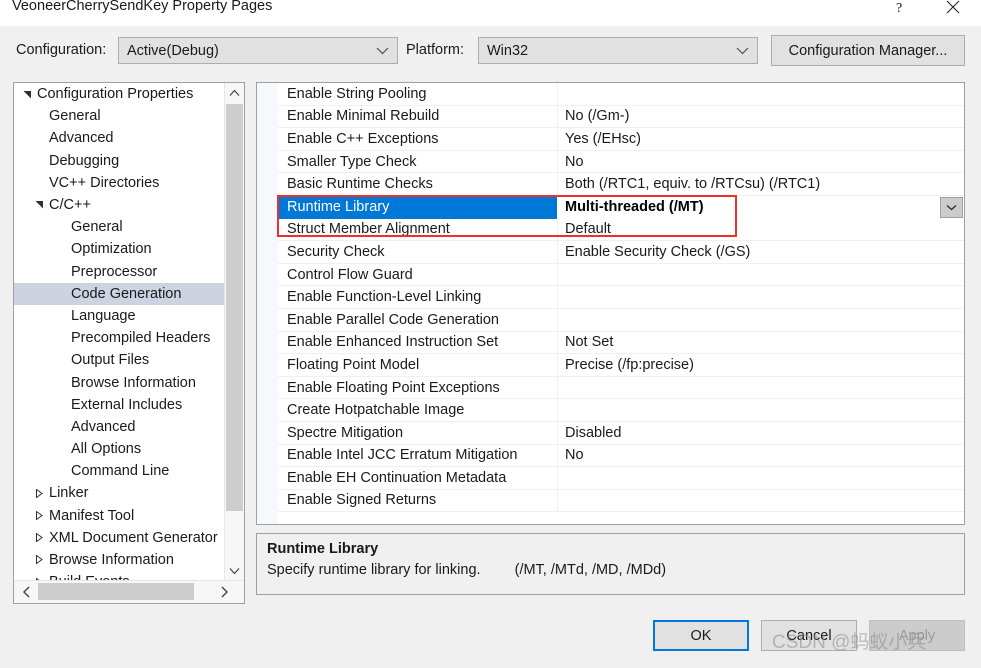  I want to click on ok-button: OK, so click(701, 635).